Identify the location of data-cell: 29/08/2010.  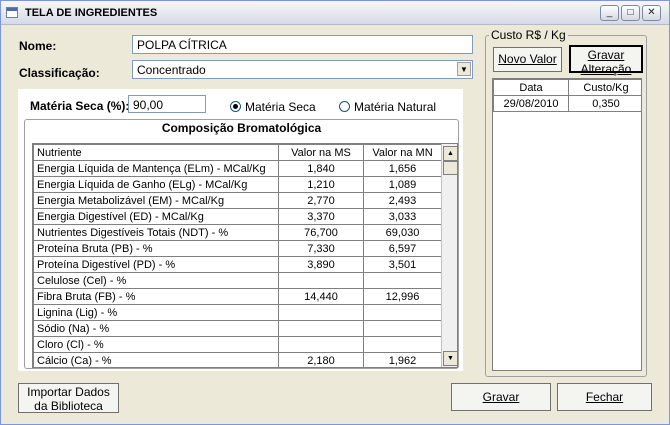
(531, 103).